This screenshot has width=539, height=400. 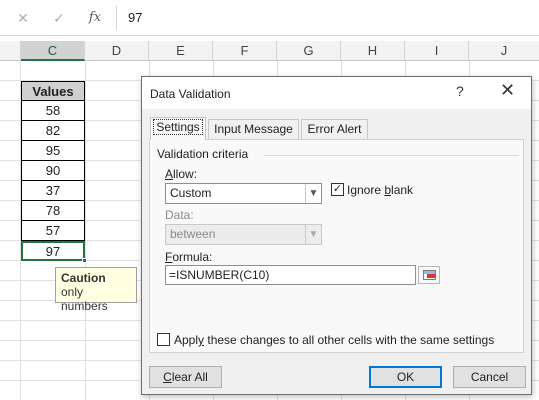 I want to click on allow-value: Custom, so click(x=191, y=193).